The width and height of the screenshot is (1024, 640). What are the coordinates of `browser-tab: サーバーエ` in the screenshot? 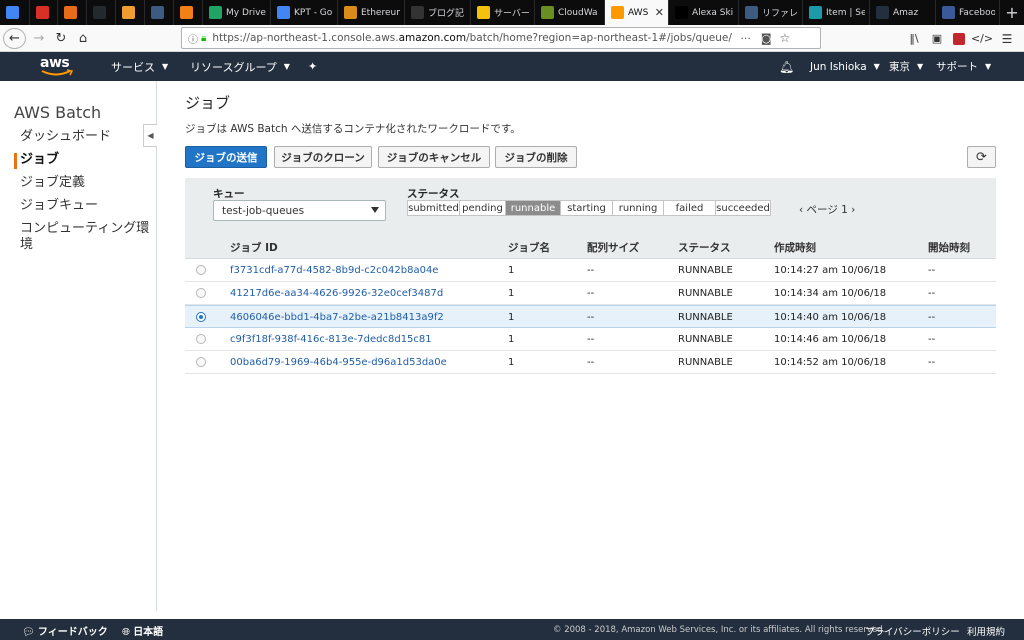 It's located at (503, 12).